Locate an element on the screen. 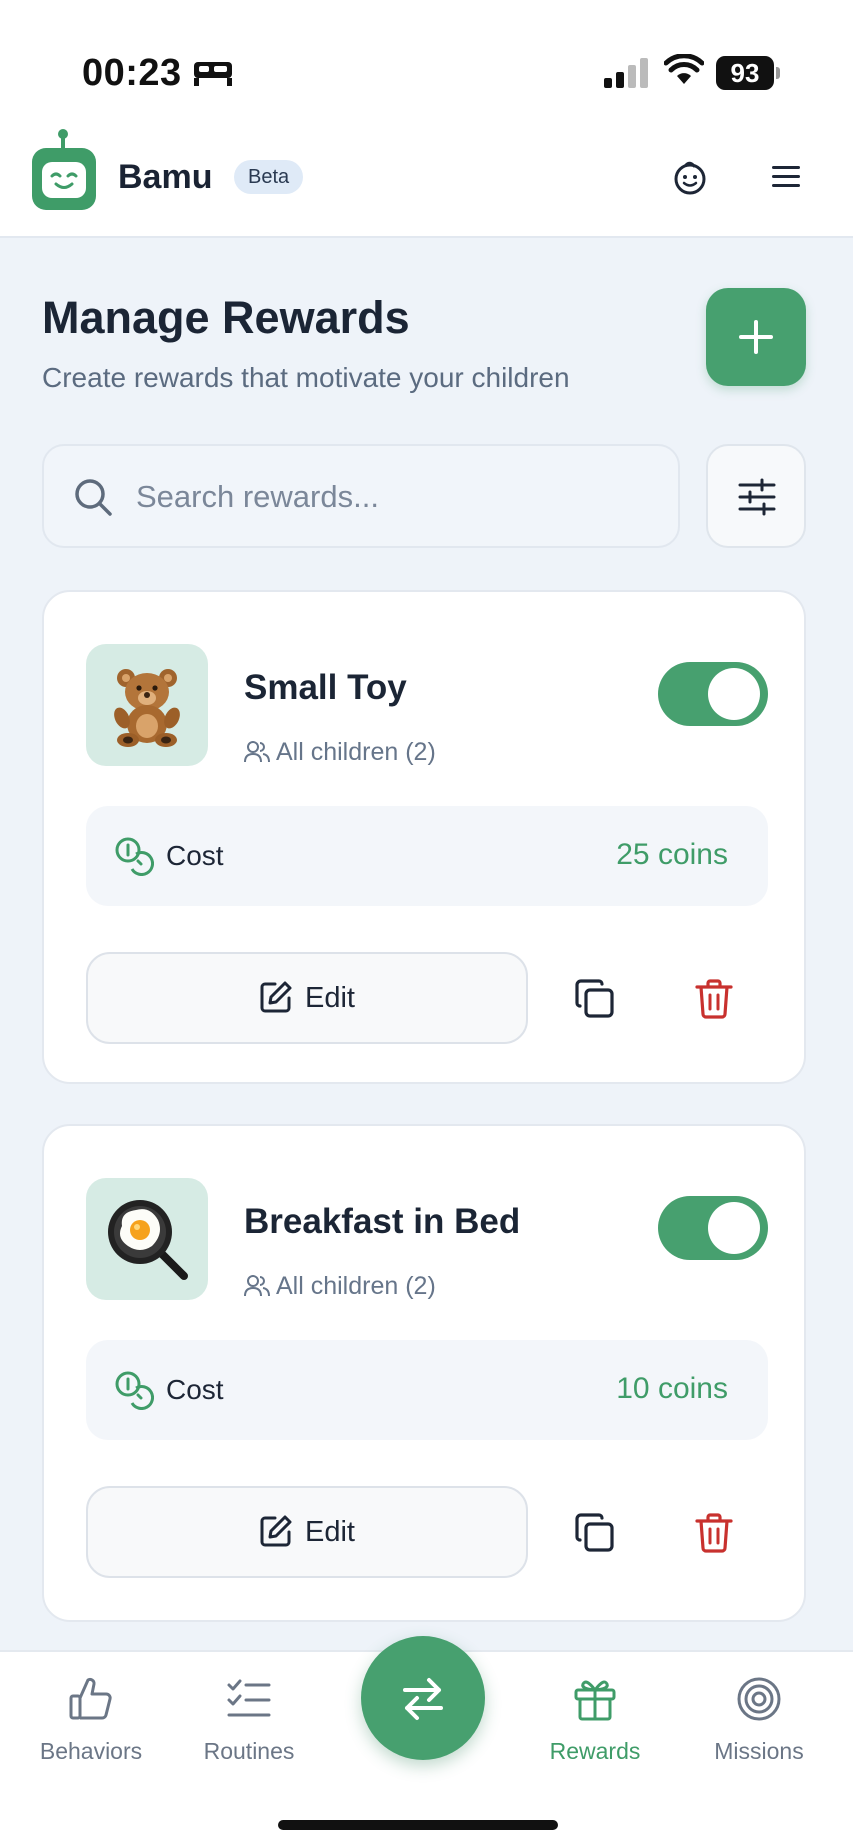 This screenshot has height=1844, width=853. add-reward-button is located at coordinates (756, 337).